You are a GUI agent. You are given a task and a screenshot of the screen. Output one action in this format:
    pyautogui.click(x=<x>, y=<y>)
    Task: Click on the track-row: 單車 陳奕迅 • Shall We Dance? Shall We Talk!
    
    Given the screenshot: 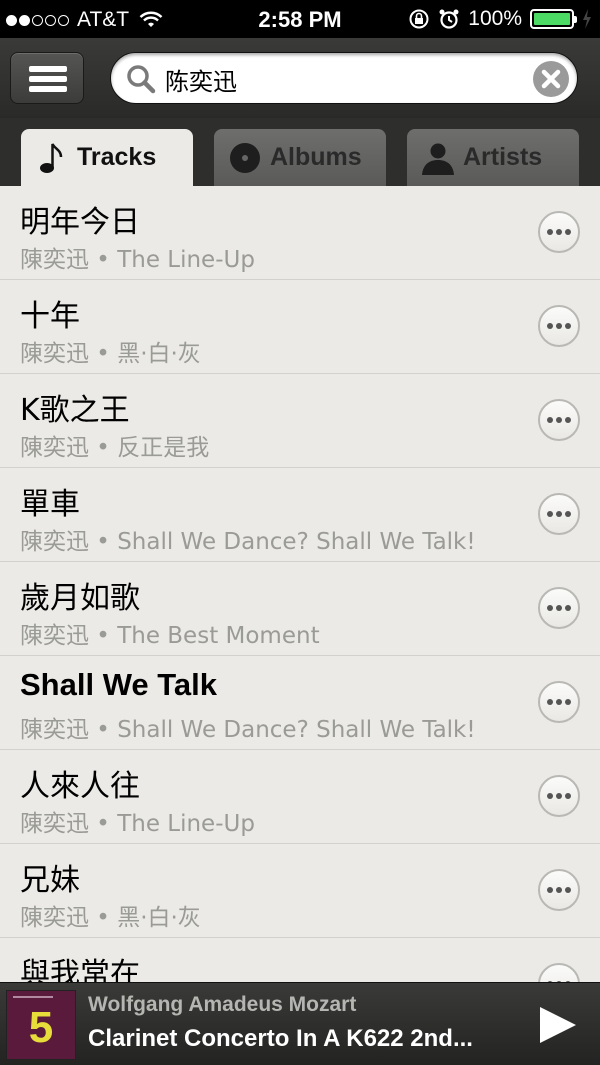 What is the action you would take?
    pyautogui.click(x=300, y=515)
    